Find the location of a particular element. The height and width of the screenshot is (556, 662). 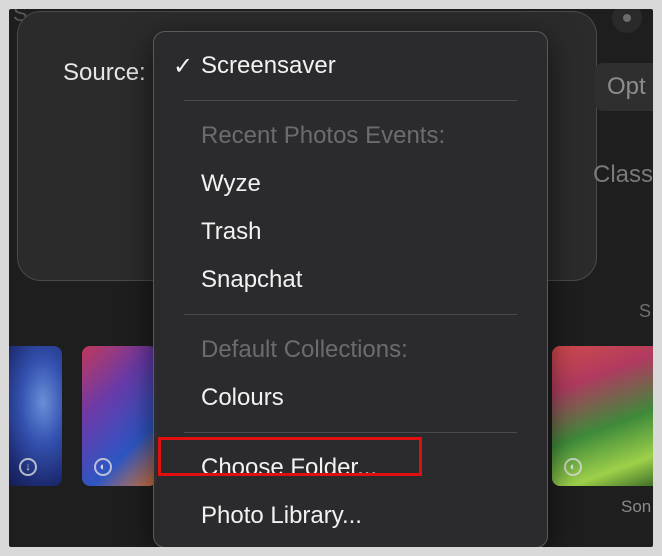

download-icon: ↓ is located at coordinates (28, 467).